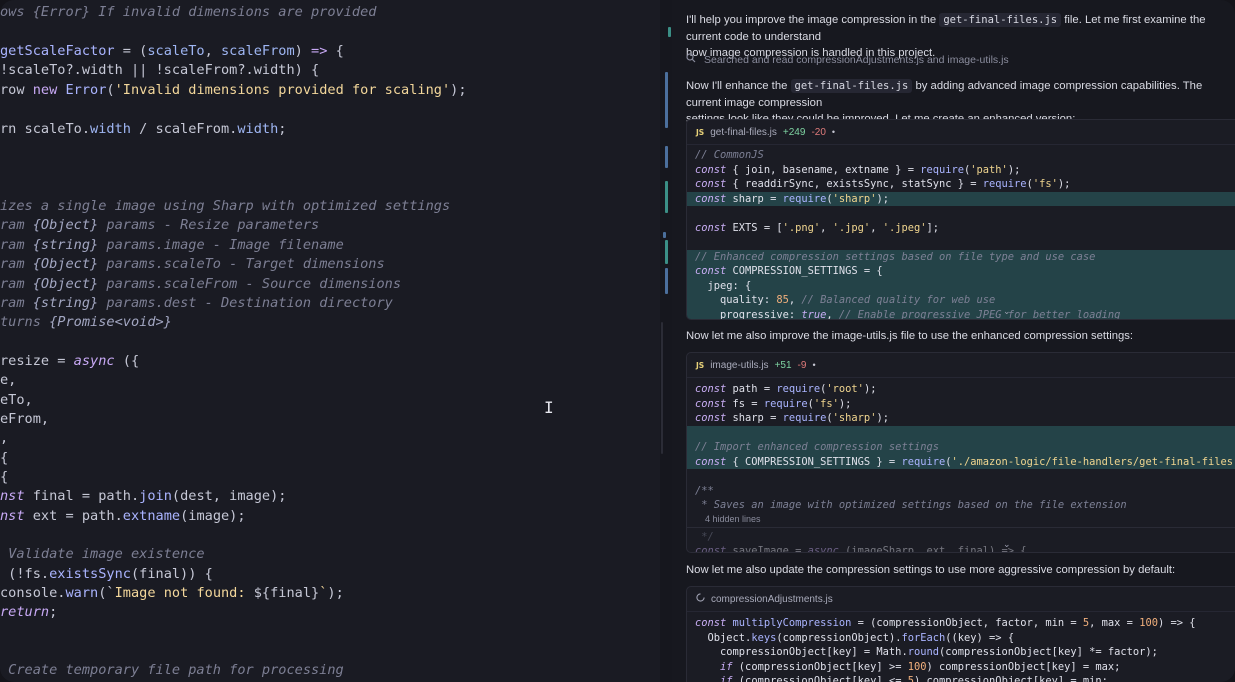 The image size is (1235, 682). What do you see at coordinates (823, 549) in the screenshot?
I see `code-token: async` at bounding box center [823, 549].